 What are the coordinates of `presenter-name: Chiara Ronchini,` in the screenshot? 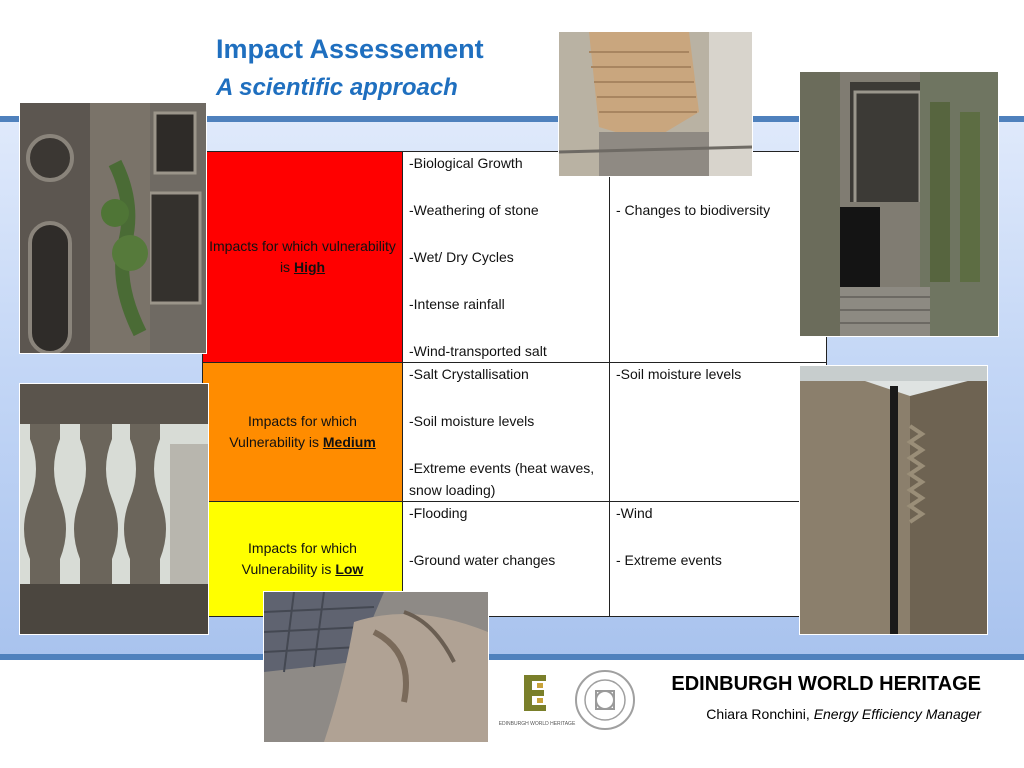 It's located at (758, 714).